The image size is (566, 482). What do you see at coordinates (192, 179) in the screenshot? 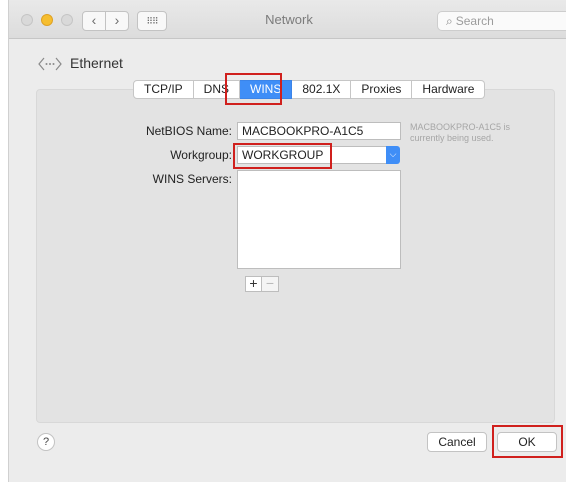
I see `wins-servers-label: WINS Servers:` at bounding box center [192, 179].